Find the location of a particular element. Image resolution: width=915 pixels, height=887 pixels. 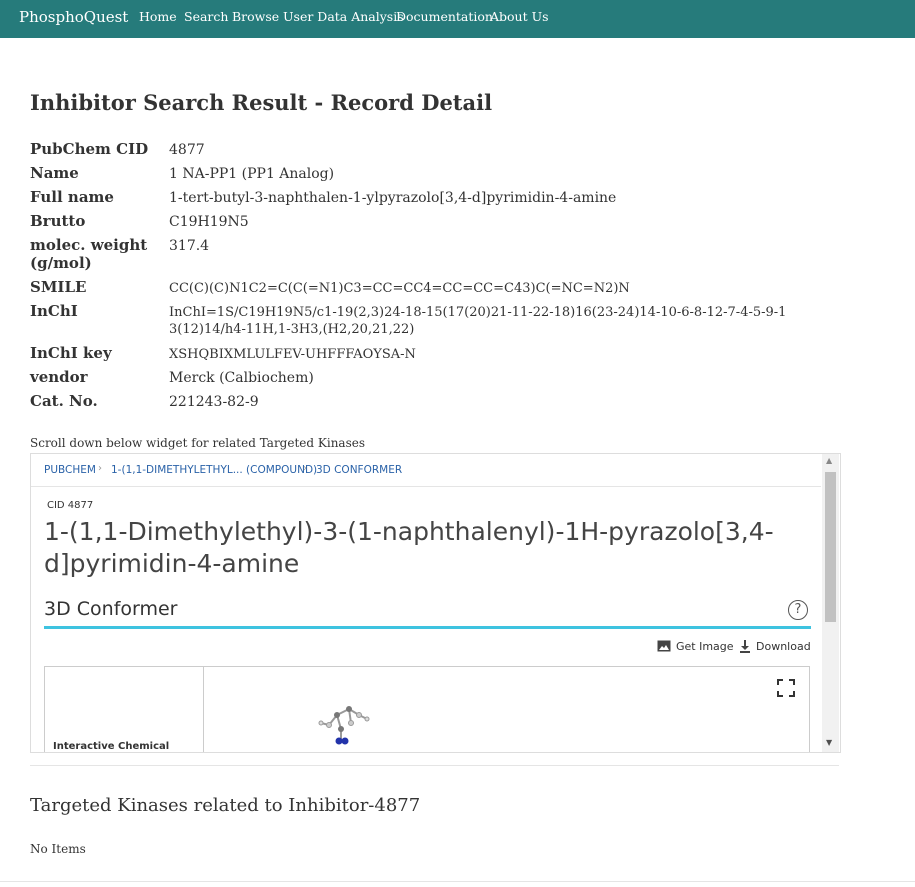

nav-documentation: Documentation is located at coordinates (444, 16).